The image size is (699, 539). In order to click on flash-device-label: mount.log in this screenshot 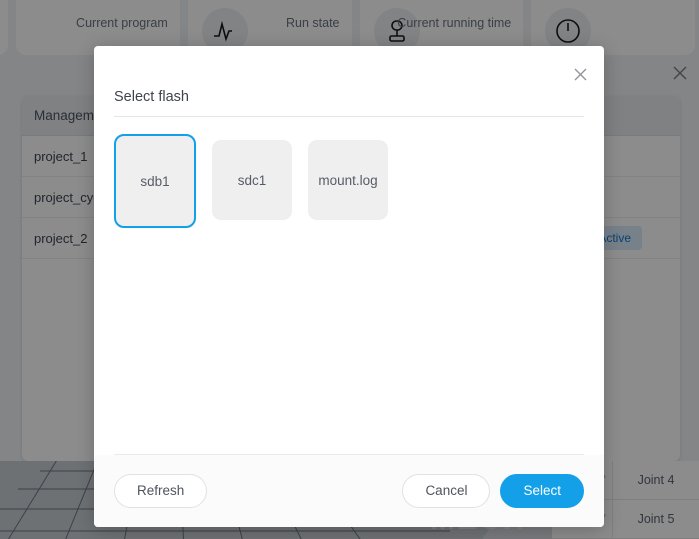, I will do `click(348, 180)`.